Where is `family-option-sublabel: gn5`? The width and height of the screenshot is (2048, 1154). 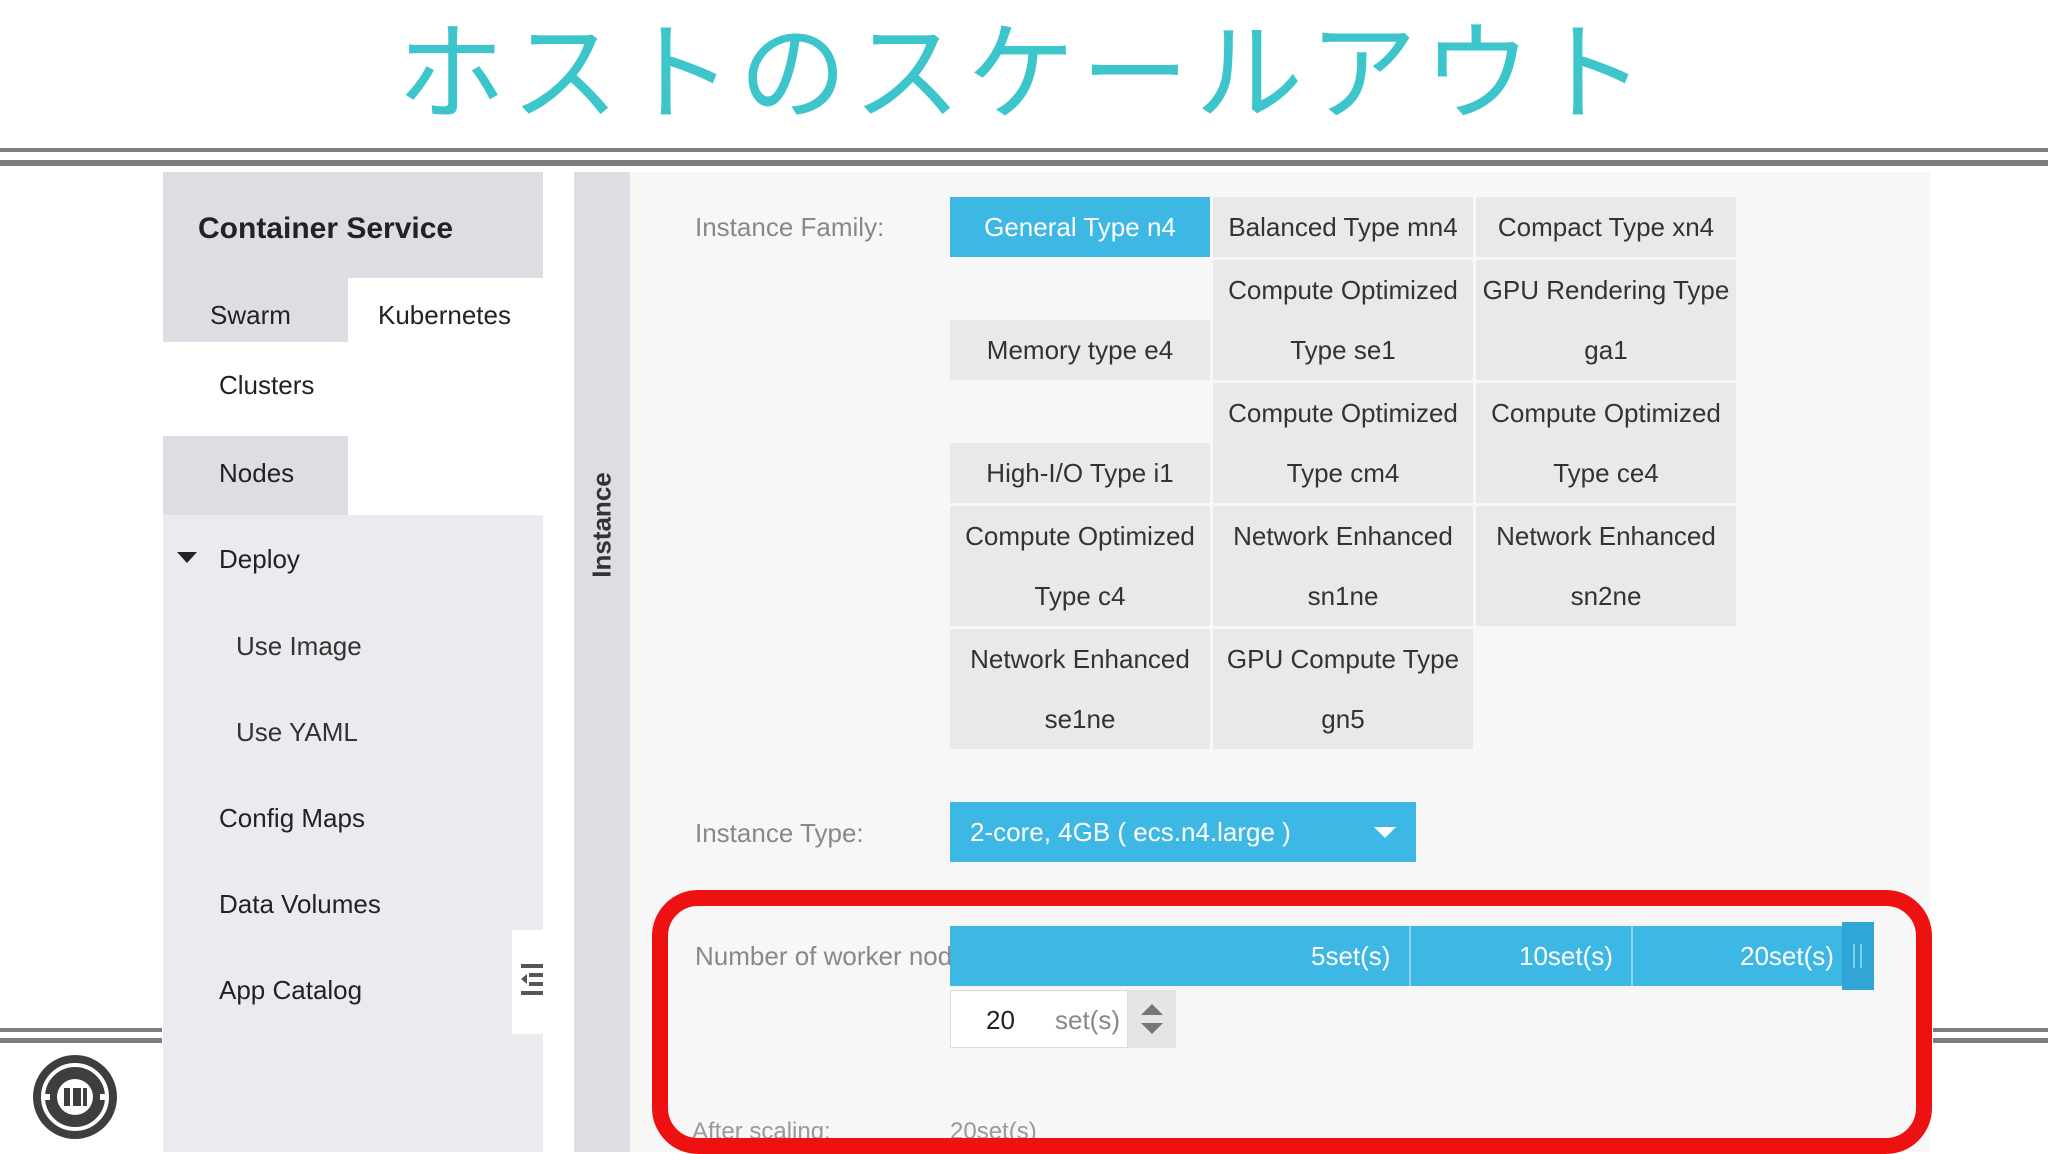 family-option-sublabel: gn5 is located at coordinates (1343, 719).